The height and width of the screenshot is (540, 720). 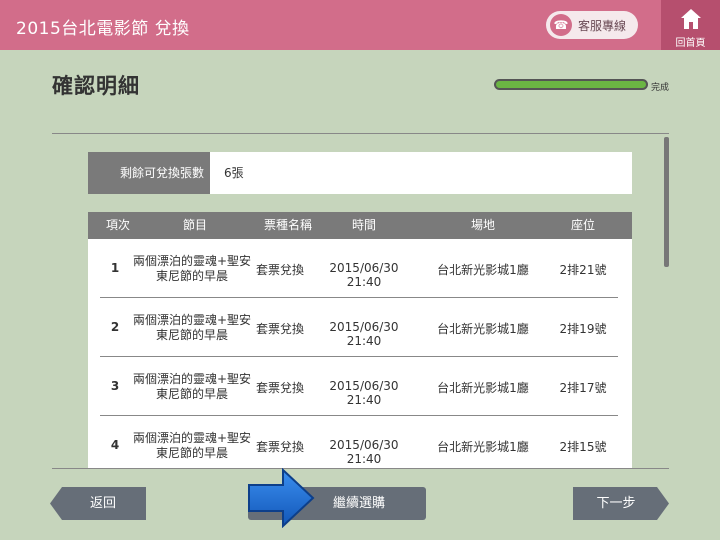 What do you see at coordinates (103, 29) in the screenshot?
I see `app-title: 2015台北電影節 兌換` at bounding box center [103, 29].